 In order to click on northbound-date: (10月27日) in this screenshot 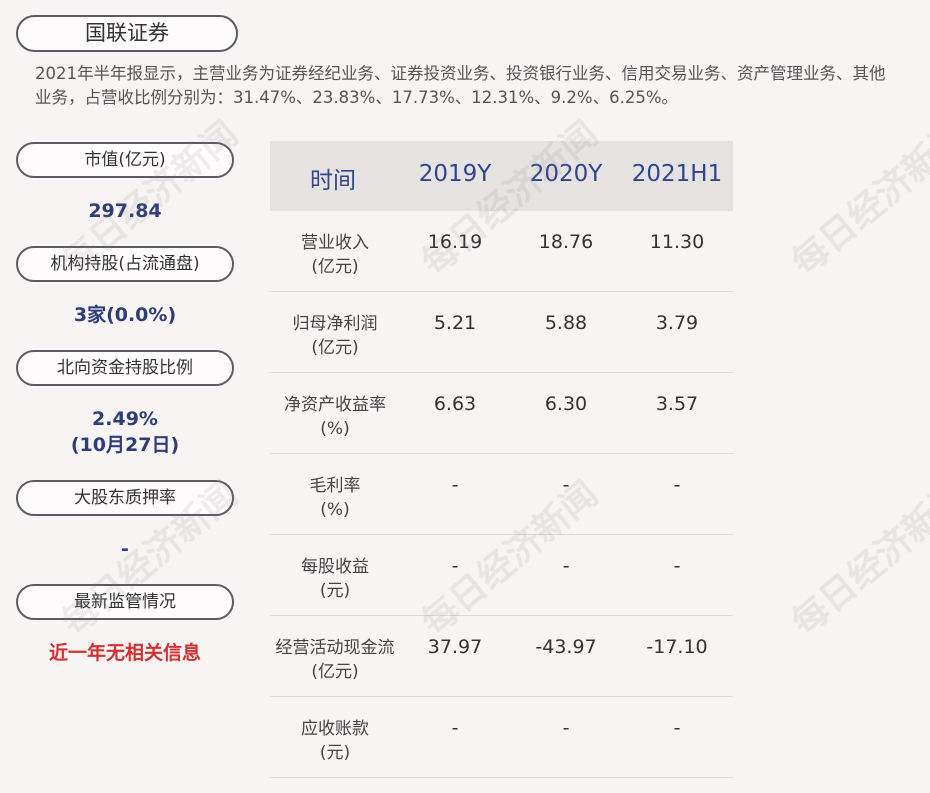, I will do `click(125, 445)`.